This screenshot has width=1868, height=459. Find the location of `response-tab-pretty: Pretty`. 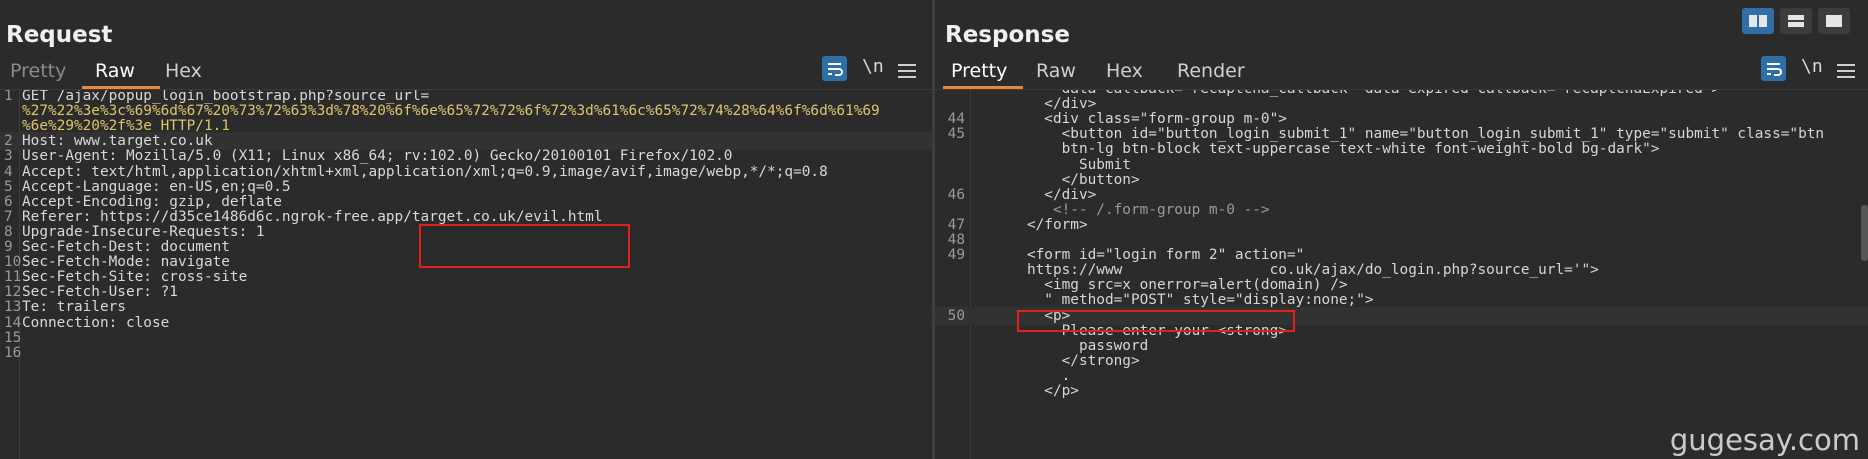

response-tab-pretty: Pretty is located at coordinates (979, 71).